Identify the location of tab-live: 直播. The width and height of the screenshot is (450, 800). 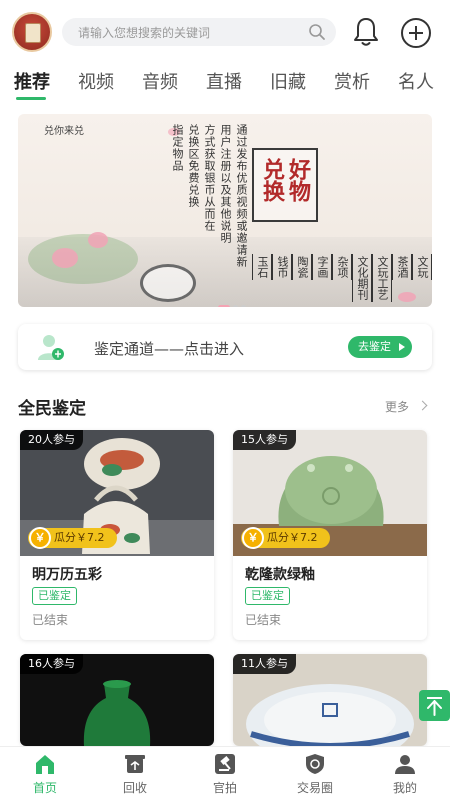
(224, 81).